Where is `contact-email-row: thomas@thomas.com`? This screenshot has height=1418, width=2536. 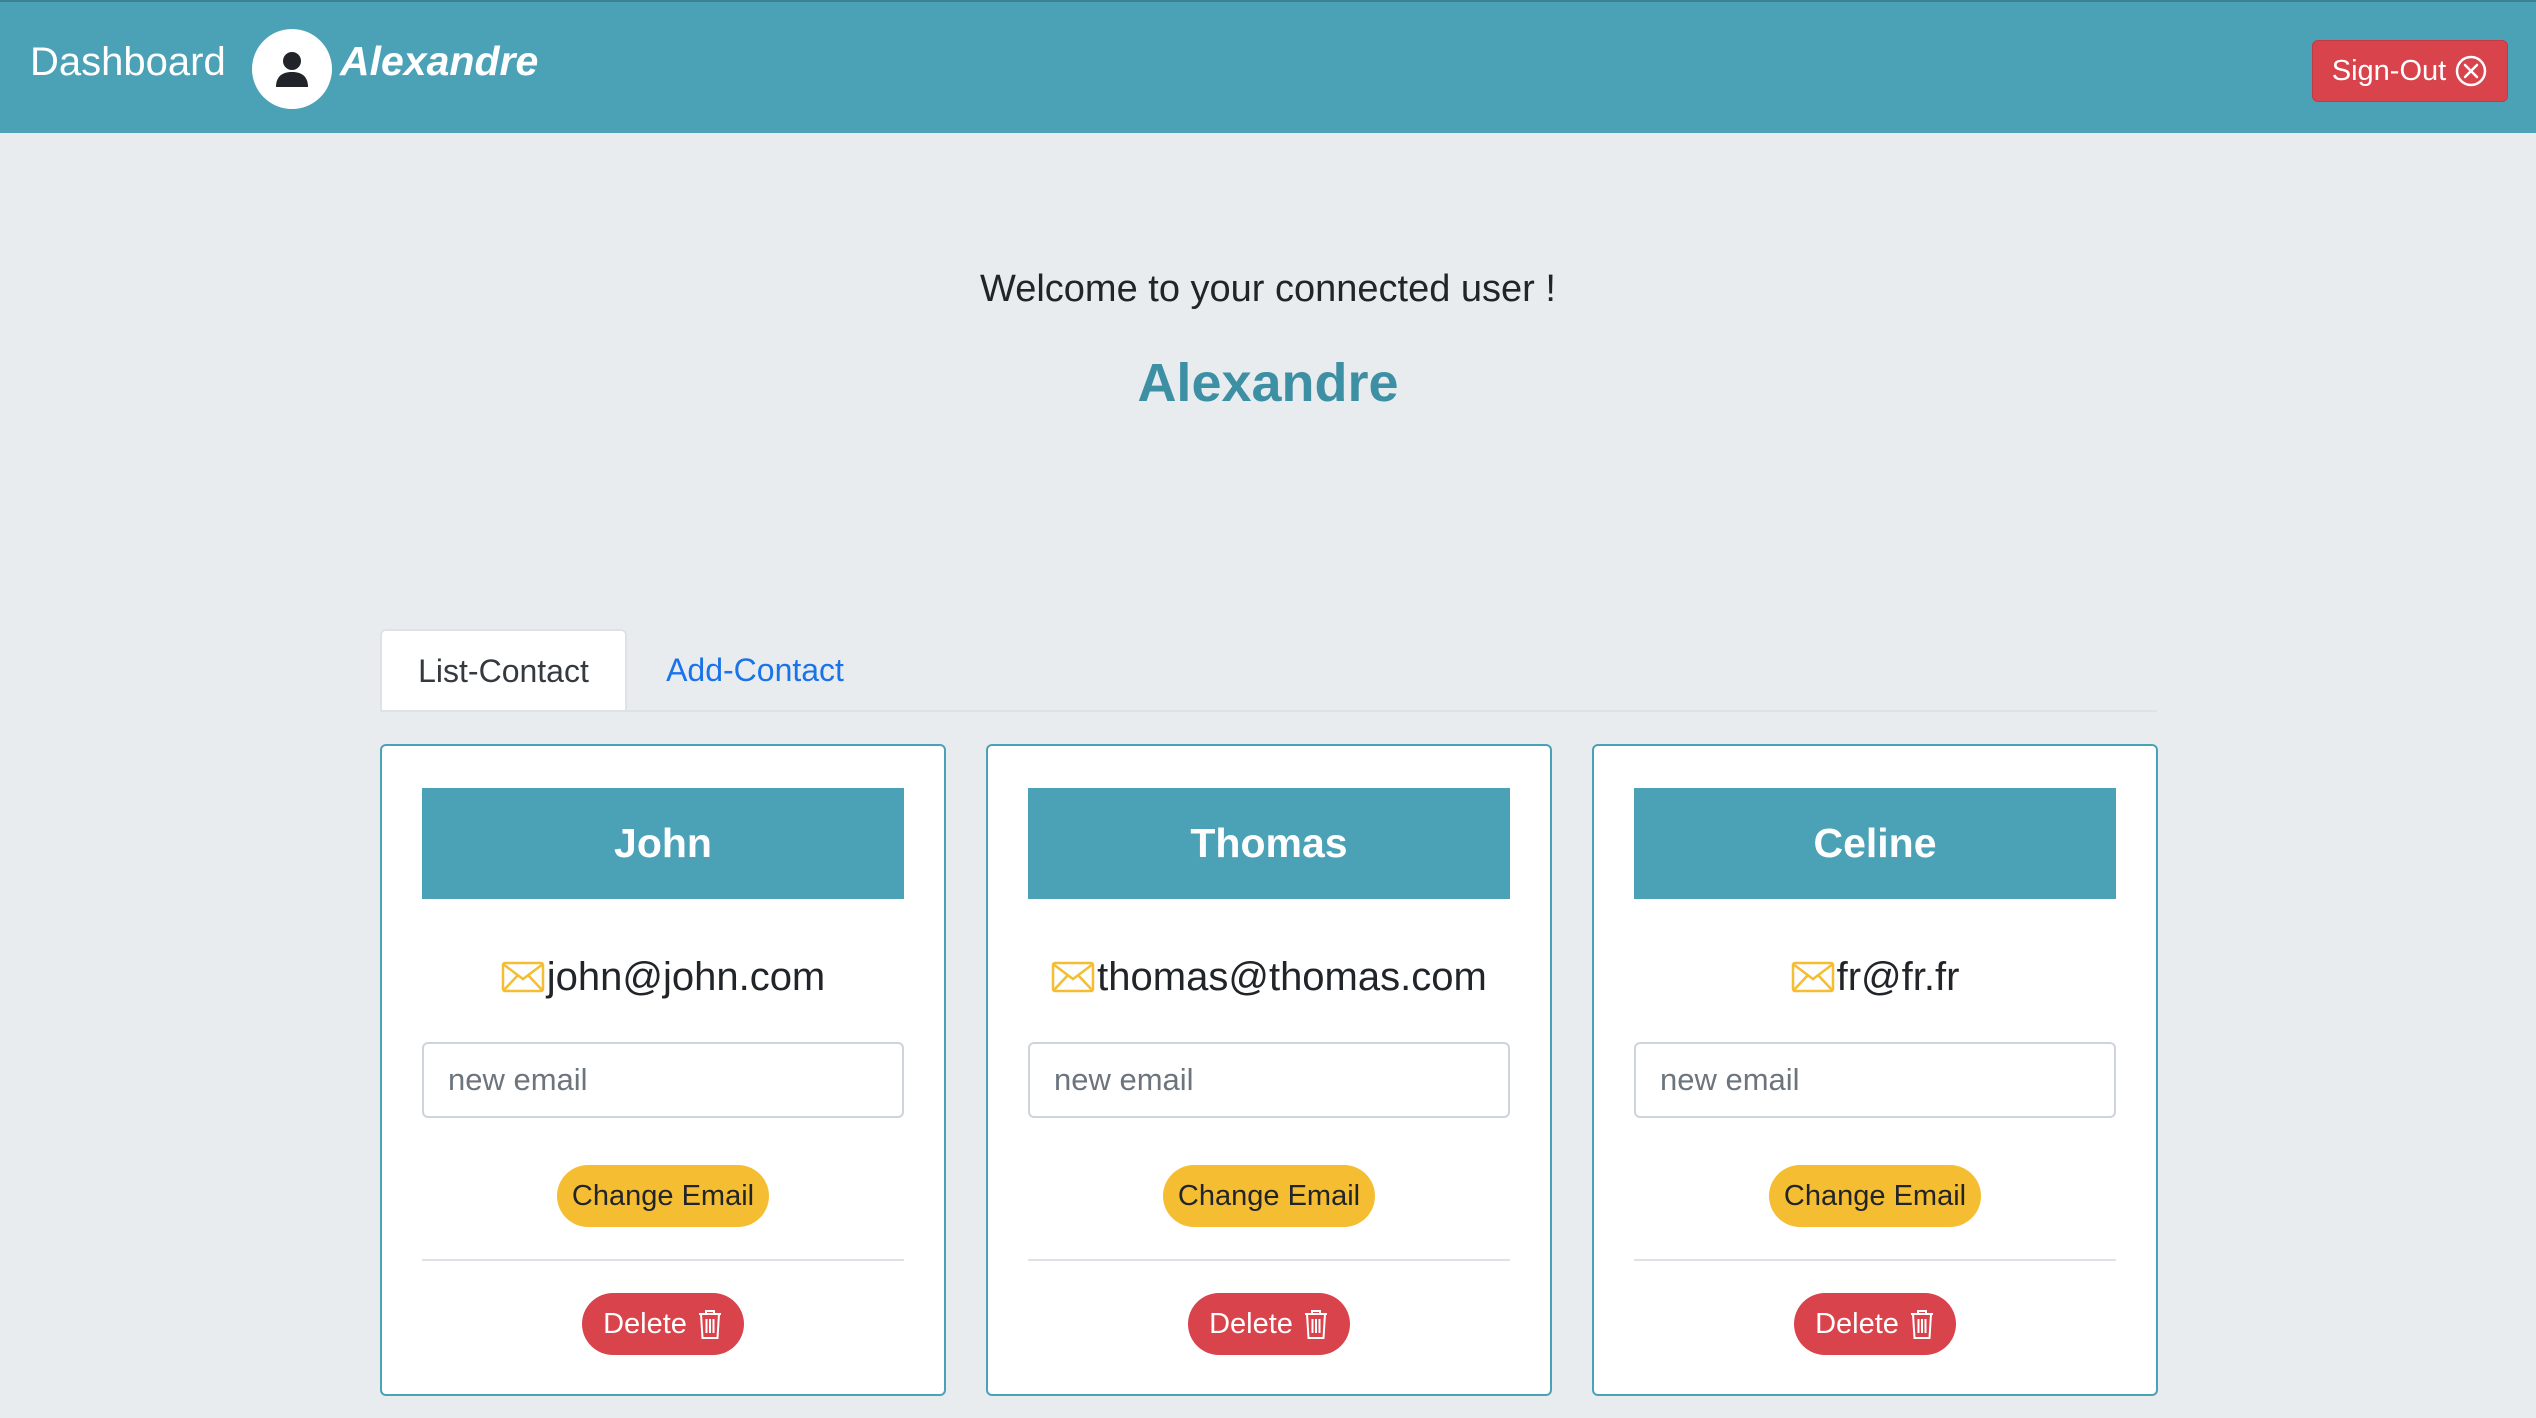 contact-email-row: thomas@thomas.com is located at coordinates (1269, 977).